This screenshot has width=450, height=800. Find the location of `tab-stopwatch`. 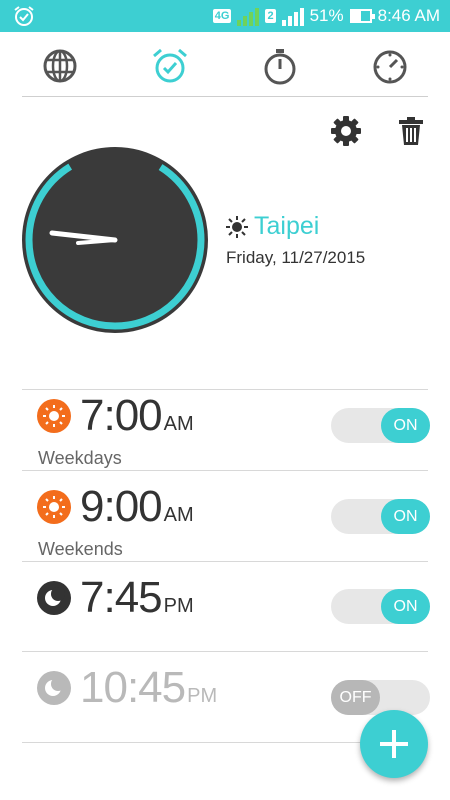

tab-stopwatch is located at coordinates (280, 66).